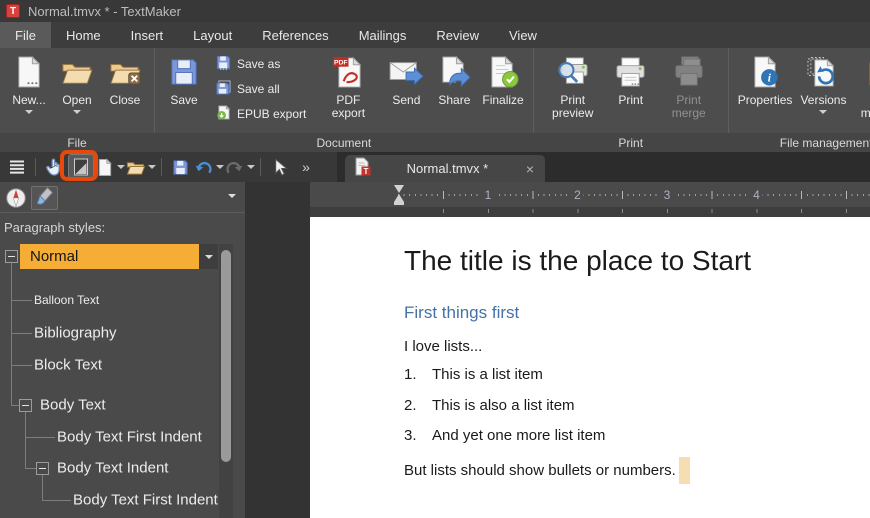  What do you see at coordinates (765, 100) in the screenshot?
I see `ribbon-button-label: Properties` at bounding box center [765, 100].